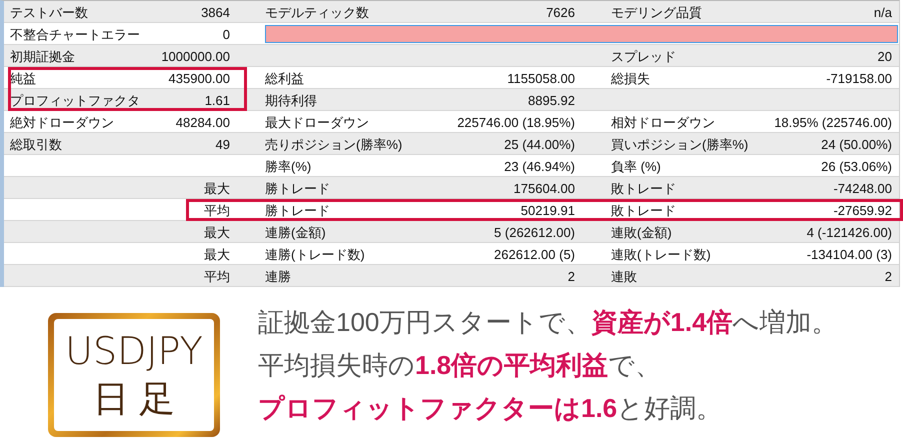 Image resolution: width=903 pixels, height=441 pixels. I want to click on stat-value: 1000000.00, so click(196, 57).